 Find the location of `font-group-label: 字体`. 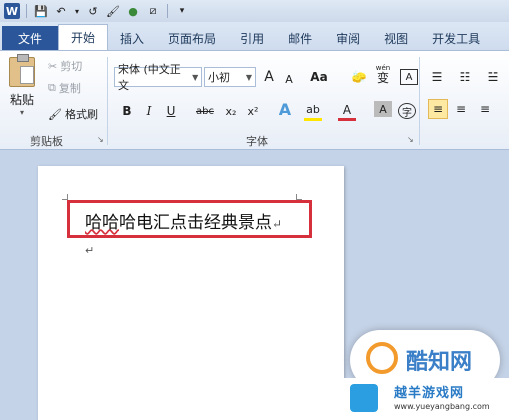

font-group-label: 字体 is located at coordinates (257, 141).